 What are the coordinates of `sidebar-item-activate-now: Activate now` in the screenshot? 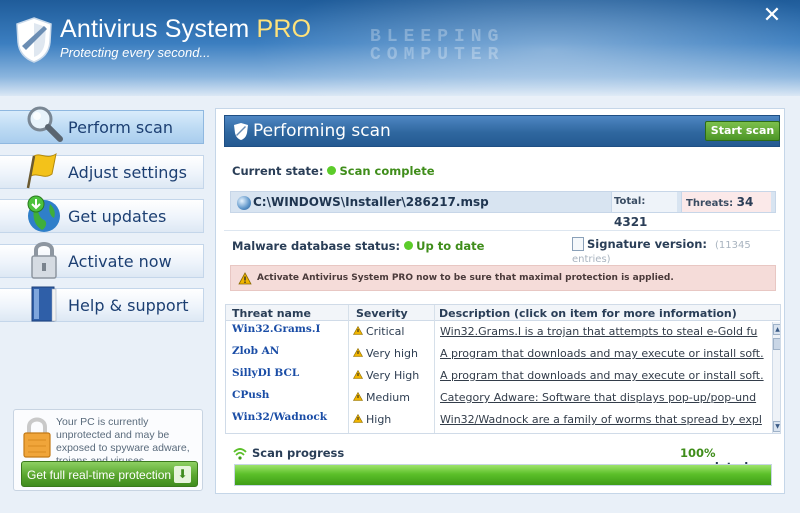 It's located at (102, 260).